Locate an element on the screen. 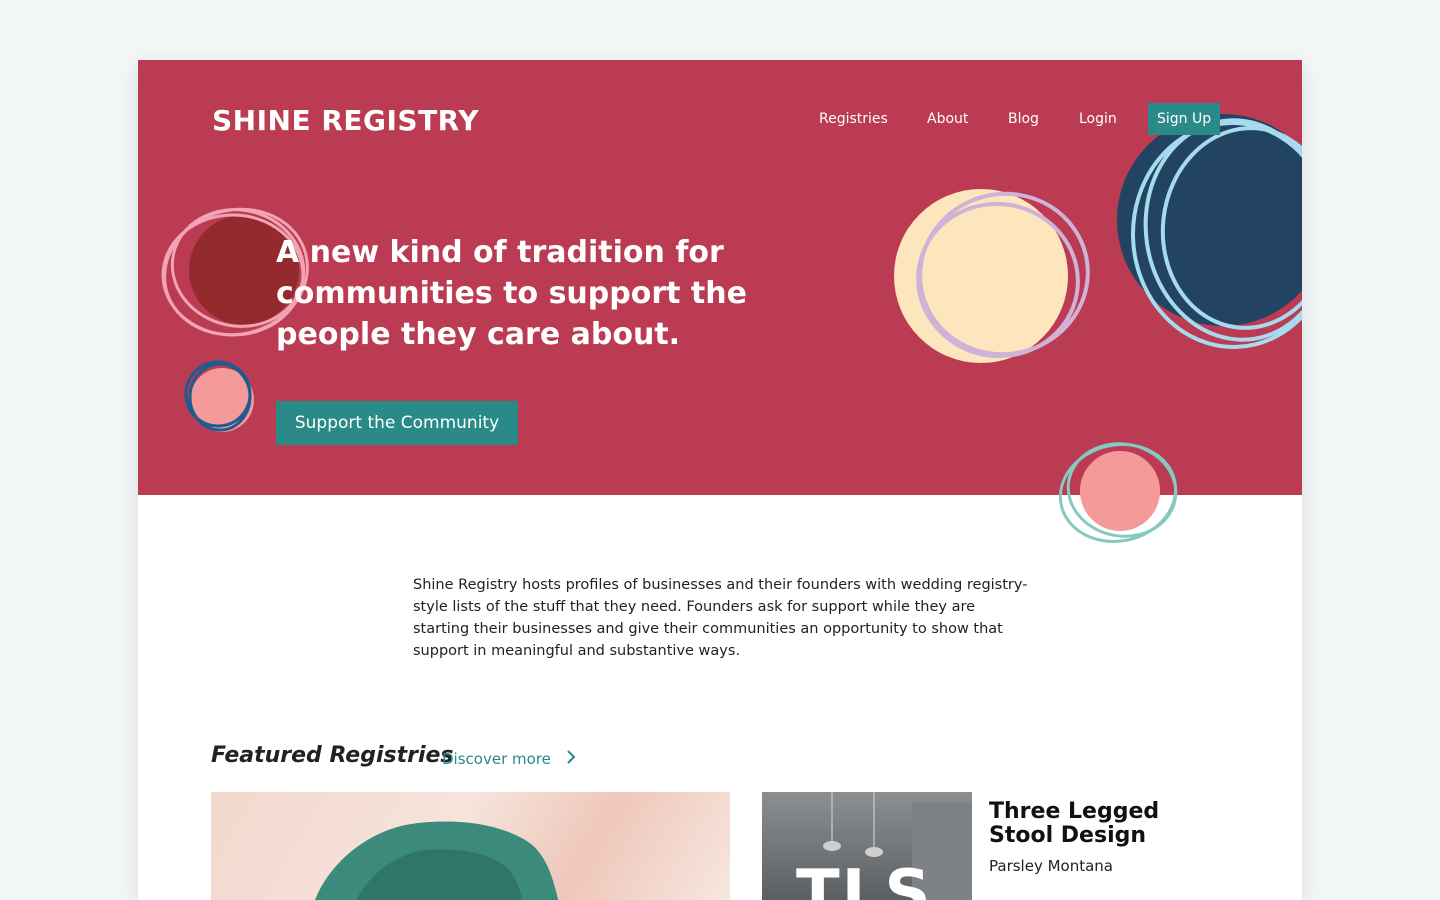 This screenshot has width=1440, height=900. registry-owner: Parsley Montana is located at coordinates (1051, 866).